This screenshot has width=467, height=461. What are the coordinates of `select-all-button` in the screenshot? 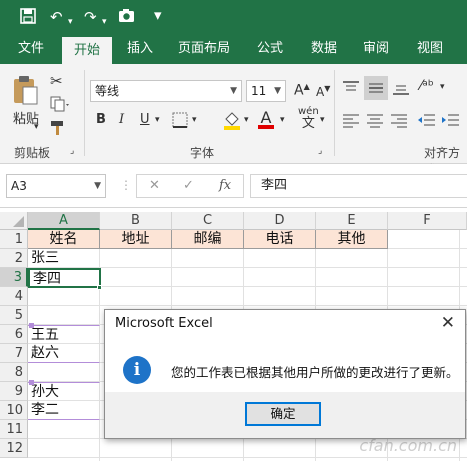 It's located at (14, 221).